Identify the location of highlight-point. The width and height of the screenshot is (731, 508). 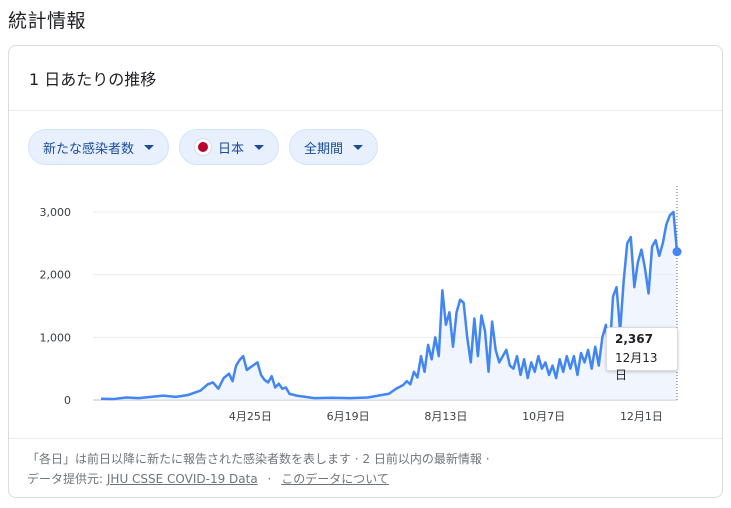
(677, 252).